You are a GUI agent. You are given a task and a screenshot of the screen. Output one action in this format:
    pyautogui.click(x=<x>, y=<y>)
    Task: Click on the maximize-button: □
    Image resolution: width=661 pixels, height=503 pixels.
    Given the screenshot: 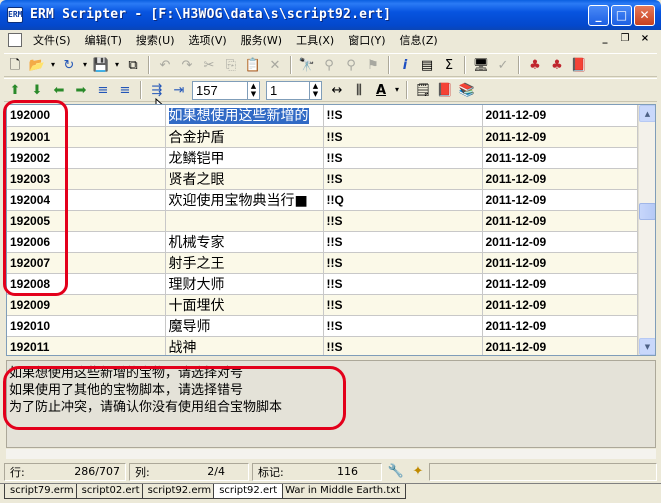 What is the action you would take?
    pyautogui.click(x=621, y=15)
    